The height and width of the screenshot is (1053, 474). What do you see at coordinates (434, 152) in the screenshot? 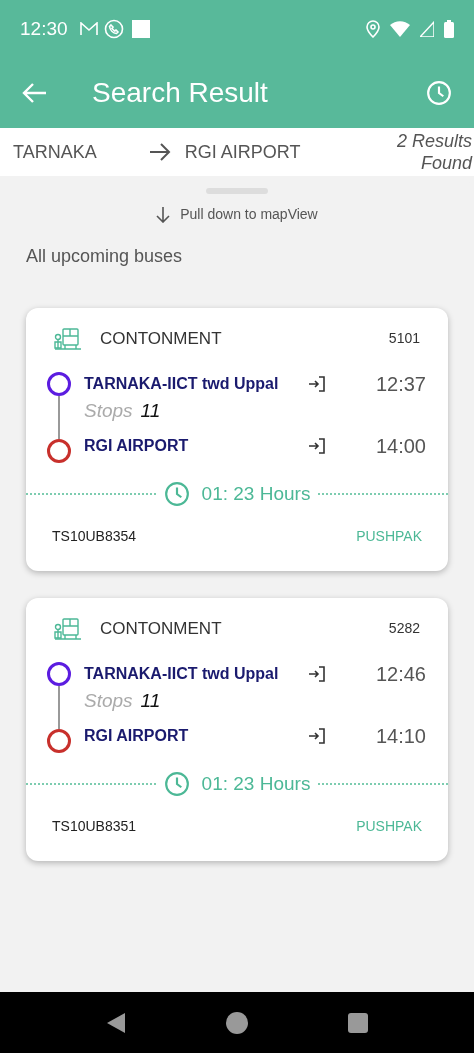
I see `results-count: 2 Results Found` at bounding box center [434, 152].